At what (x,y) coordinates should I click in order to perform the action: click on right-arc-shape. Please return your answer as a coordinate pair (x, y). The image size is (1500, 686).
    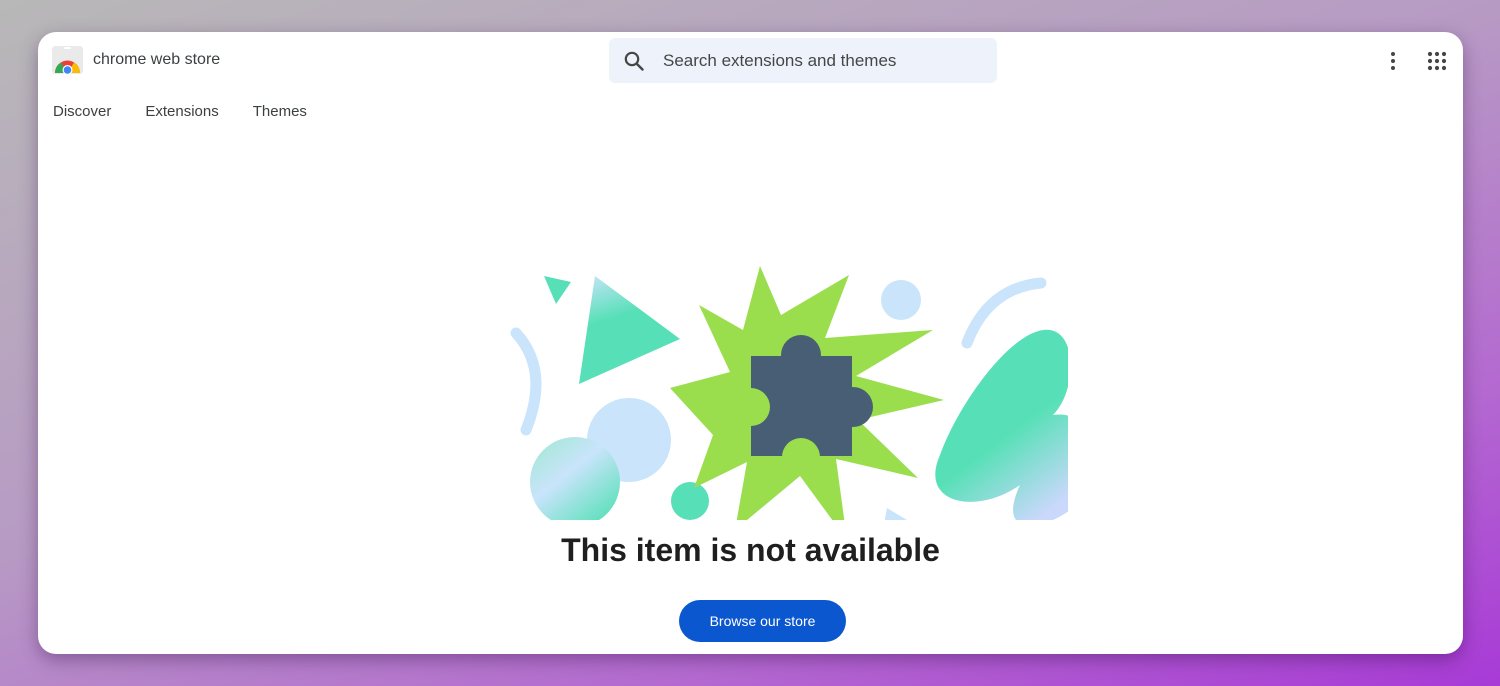
    Looking at the image, I should click on (1004, 313).